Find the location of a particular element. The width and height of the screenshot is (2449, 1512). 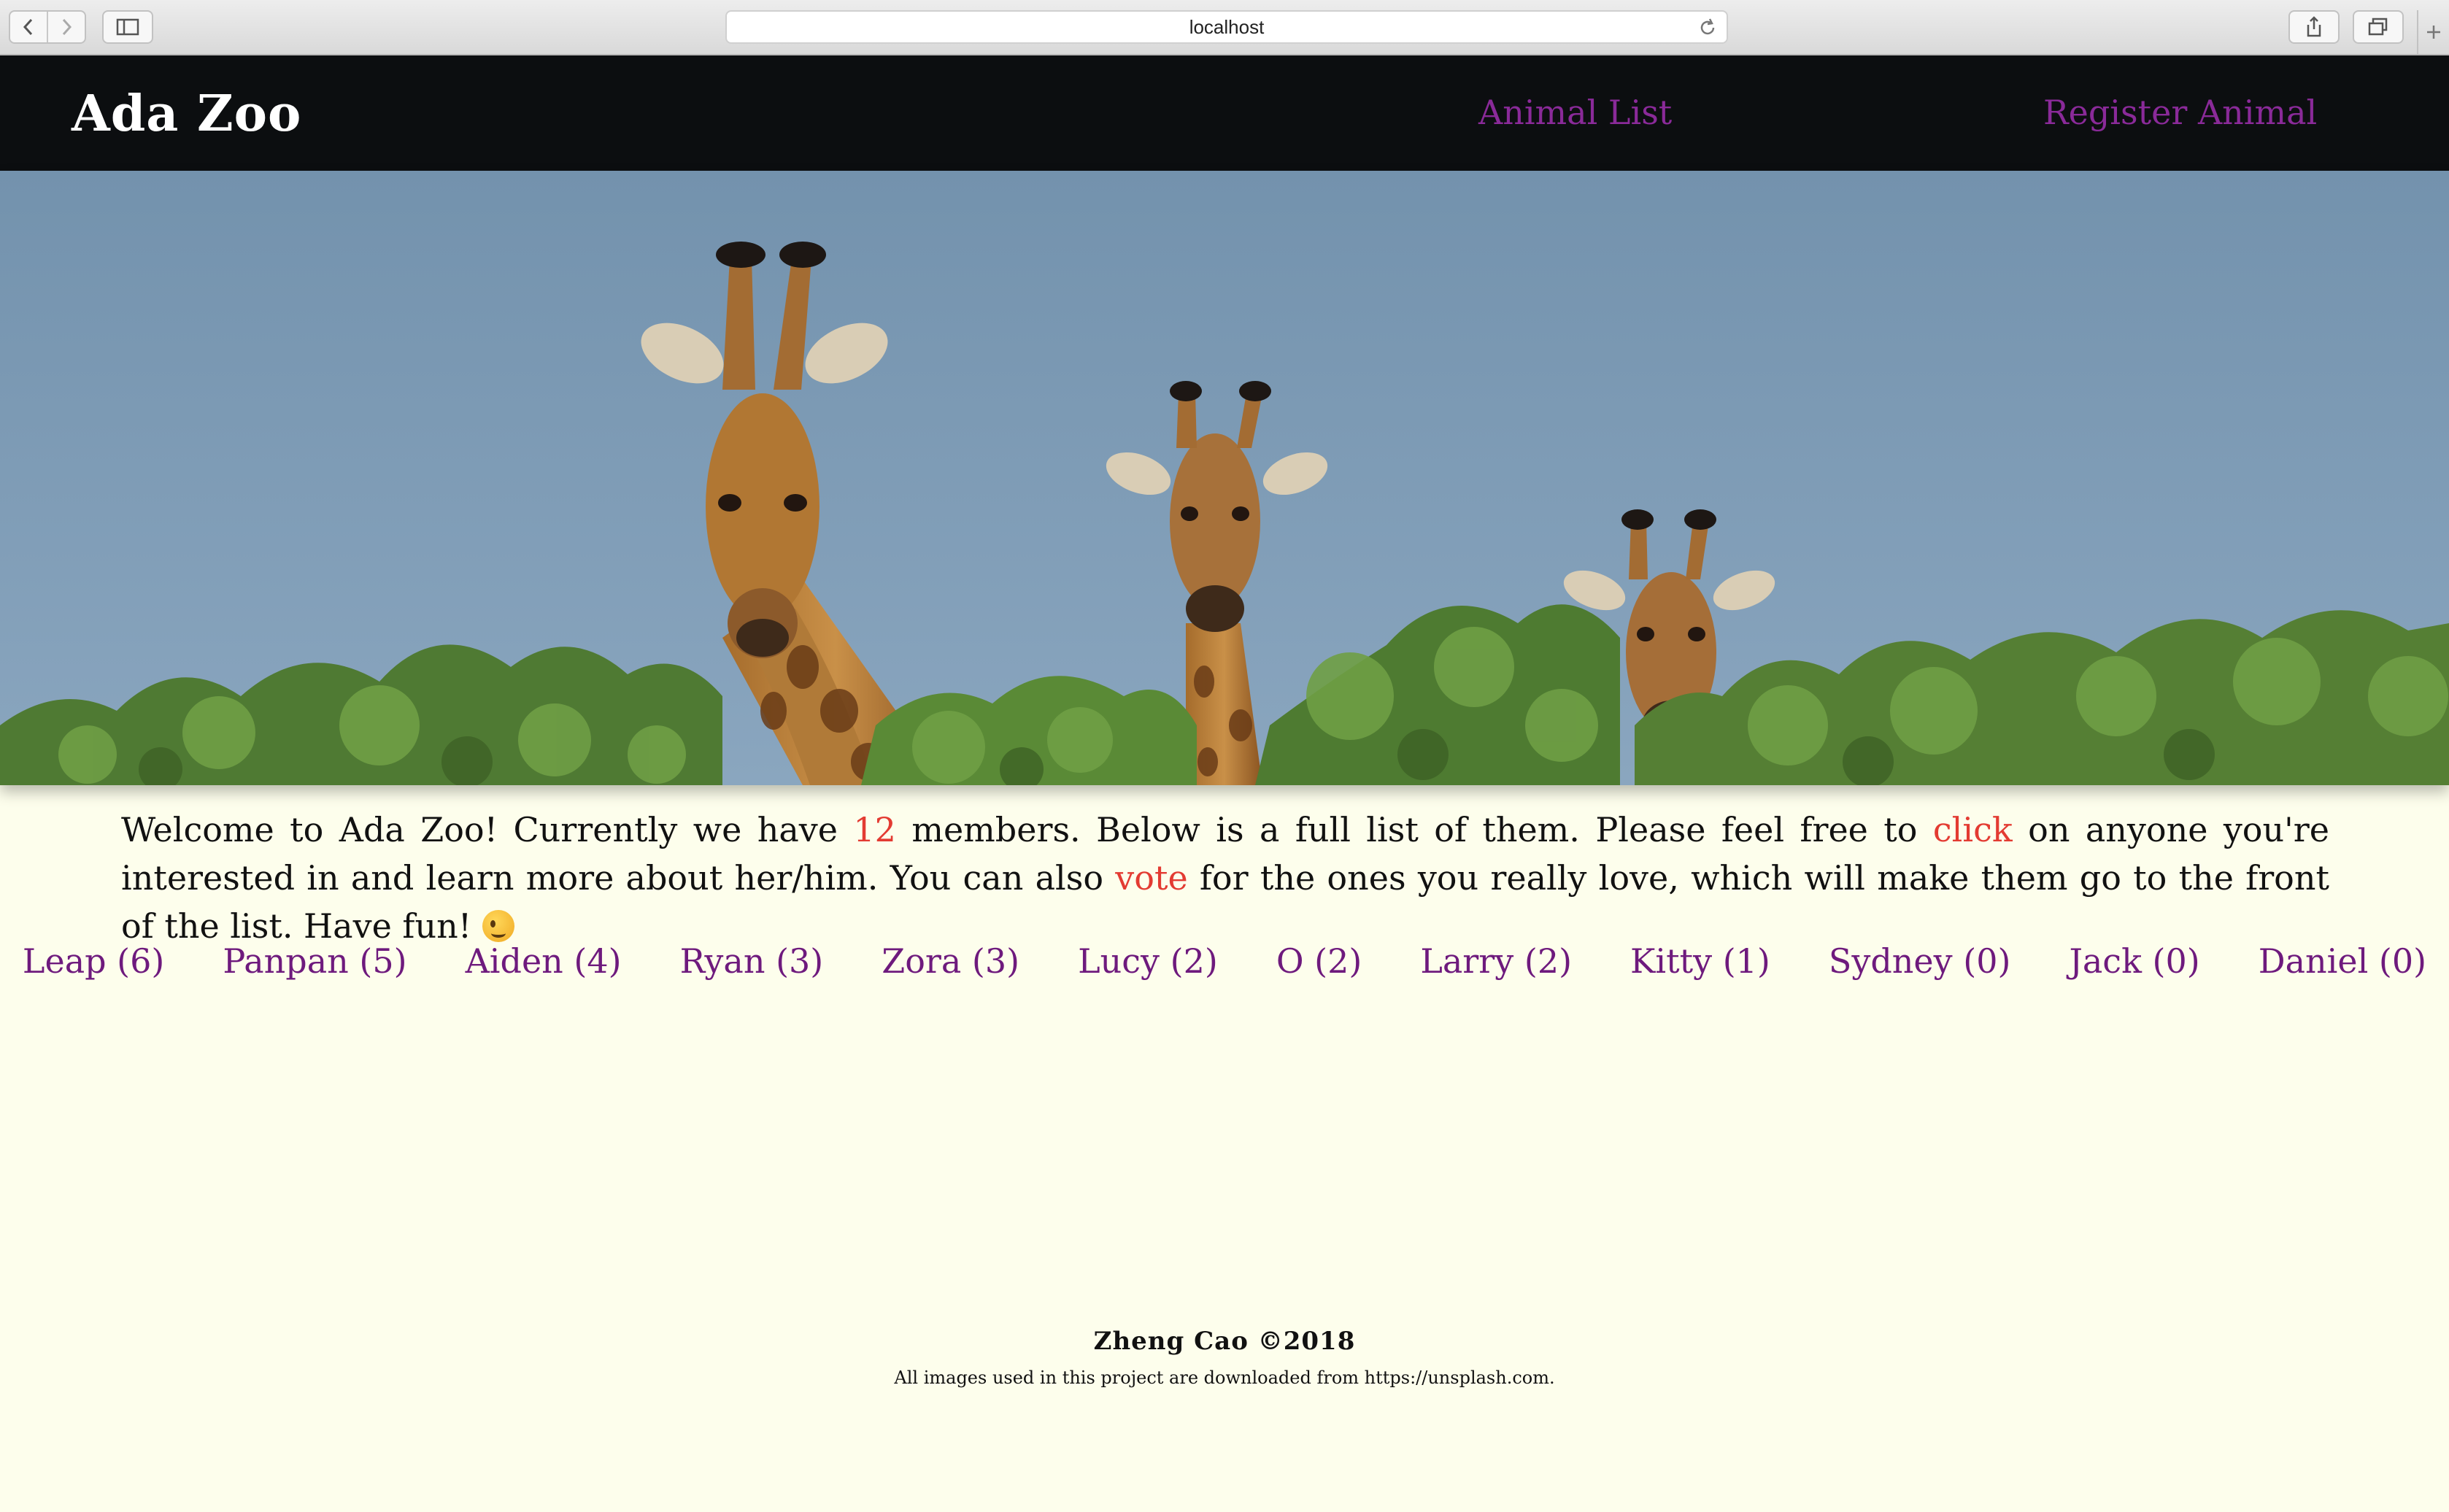

animal-link: Kitty (1) is located at coordinates (1701, 961).